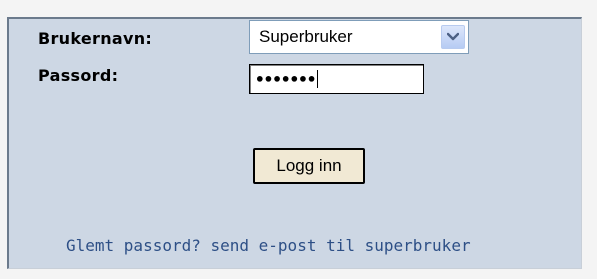 Image resolution: width=597 pixels, height=279 pixels. What do you see at coordinates (95, 38) in the screenshot?
I see `username-label: Brukernavn:` at bounding box center [95, 38].